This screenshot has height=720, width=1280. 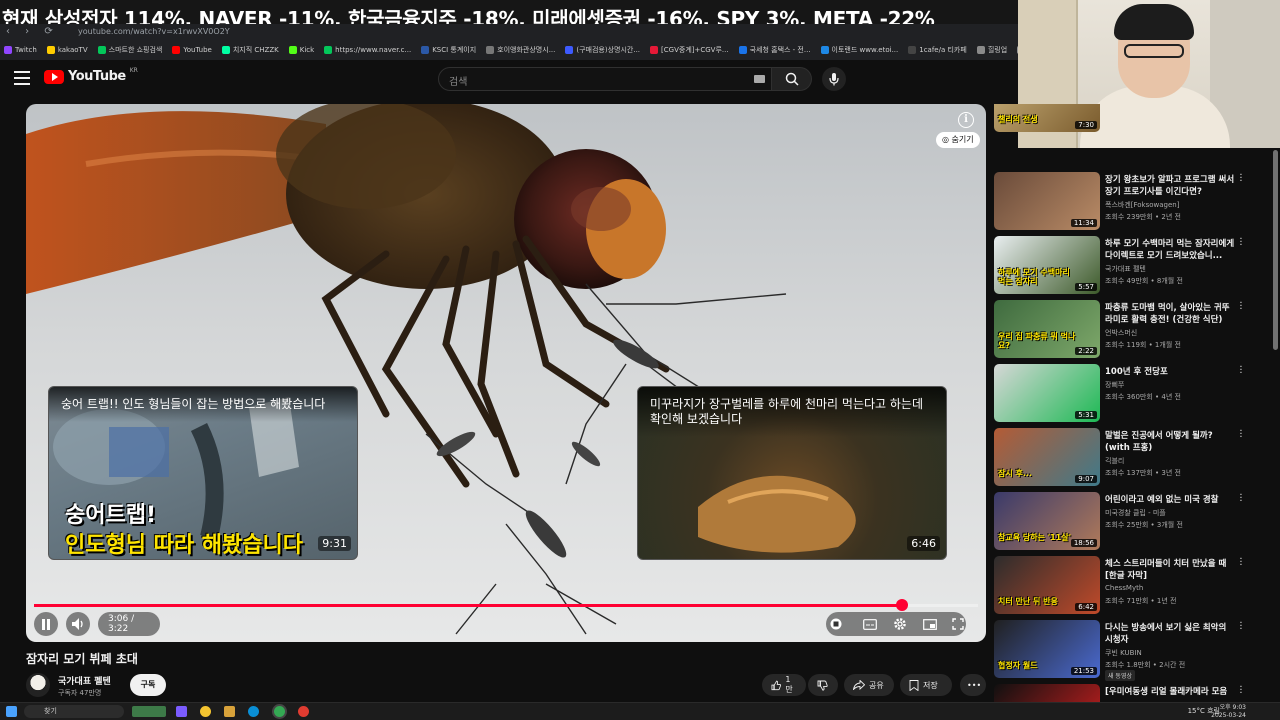 What do you see at coordinates (973, 685) in the screenshot?
I see `more-actions-button: •••` at bounding box center [973, 685].